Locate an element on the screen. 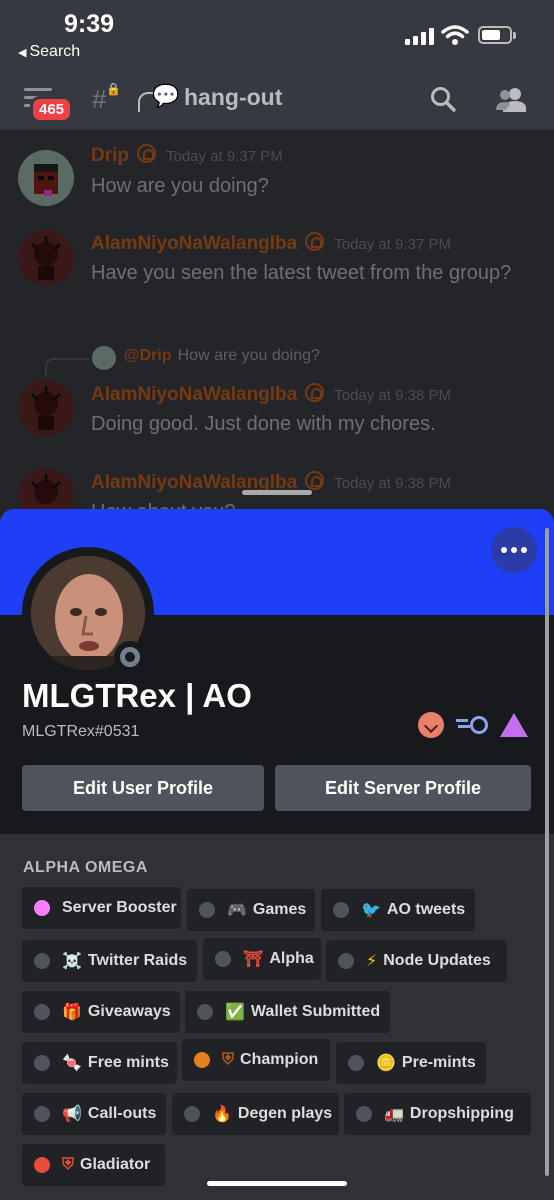 The height and width of the screenshot is (1200, 554). private-channel-icon: # 🔒 is located at coordinates (106, 98).